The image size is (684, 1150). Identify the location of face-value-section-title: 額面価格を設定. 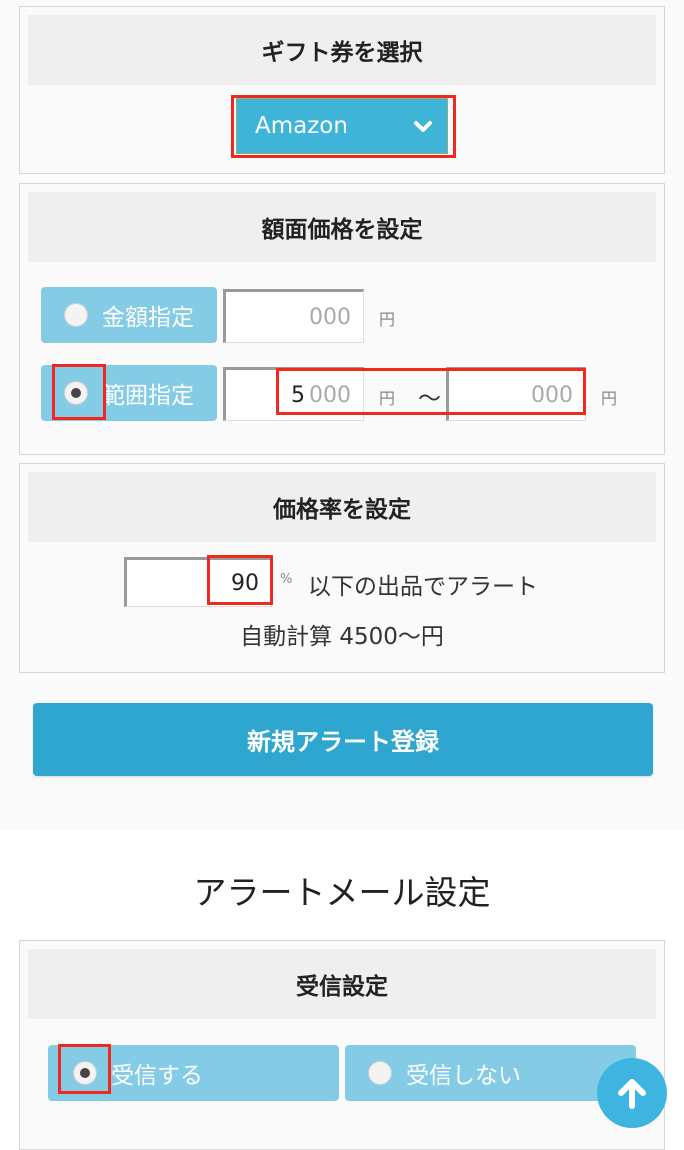
(342, 227).